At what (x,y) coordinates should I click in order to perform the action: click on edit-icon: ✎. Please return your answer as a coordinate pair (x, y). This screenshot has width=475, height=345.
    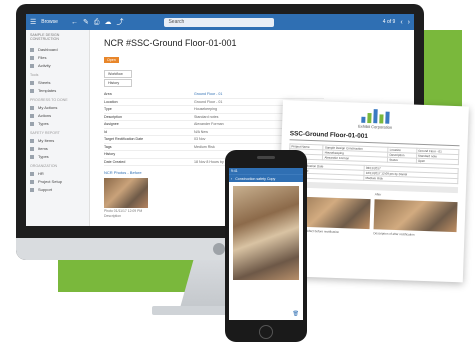
    Looking at the image, I should click on (86, 22).